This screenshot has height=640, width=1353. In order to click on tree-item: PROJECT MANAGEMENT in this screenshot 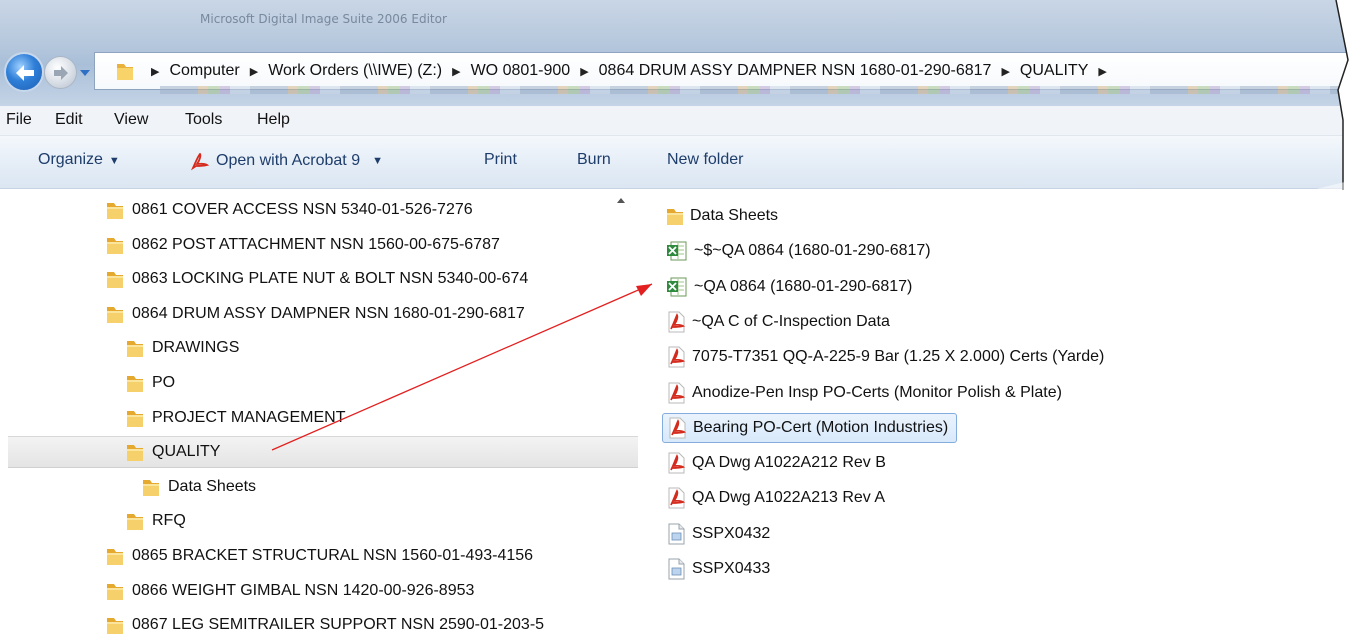, I will do `click(236, 418)`.